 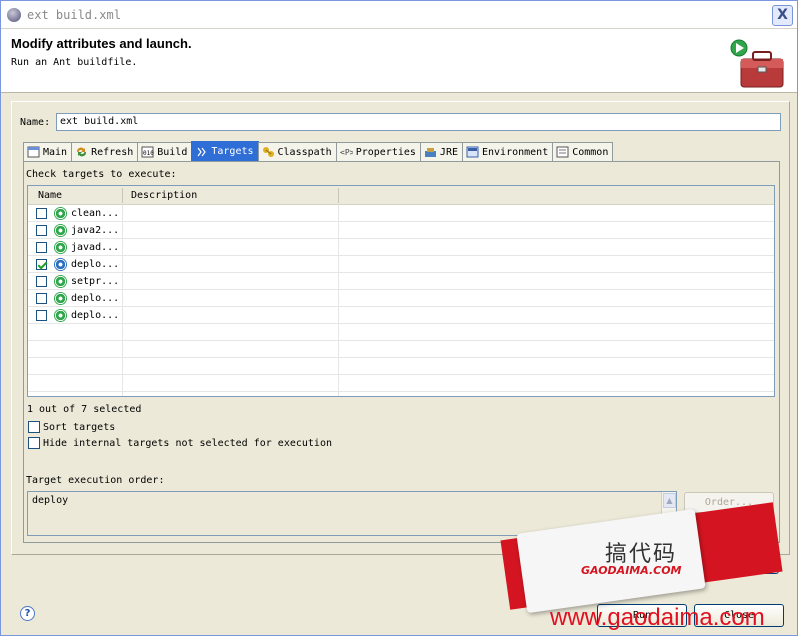 I want to click on ant-toolbox-icon, so click(x=757, y=63).